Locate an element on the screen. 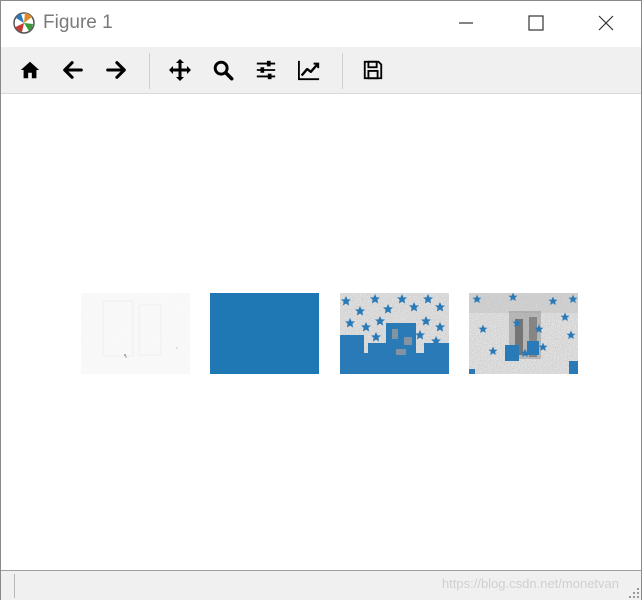 The width and height of the screenshot is (642, 600). arrow-left-icon is located at coordinates (73, 70).